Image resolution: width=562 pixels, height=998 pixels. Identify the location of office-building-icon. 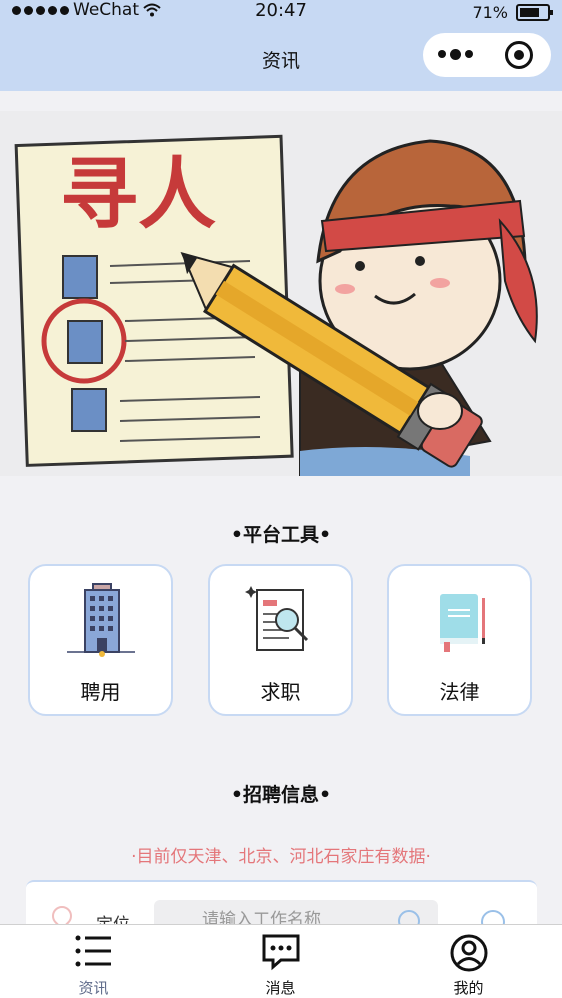
(100, 620).